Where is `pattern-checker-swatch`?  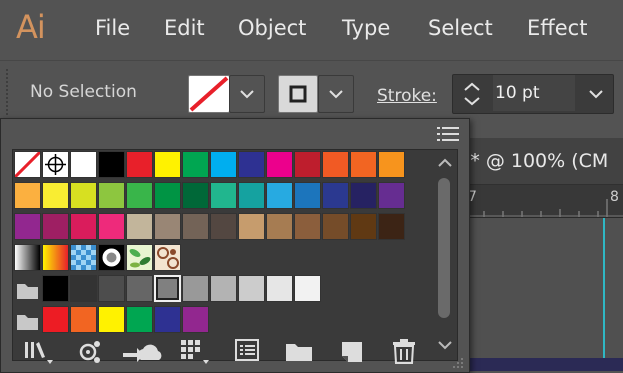 pattern-checker-swatch is located at coordinates (83, 257).